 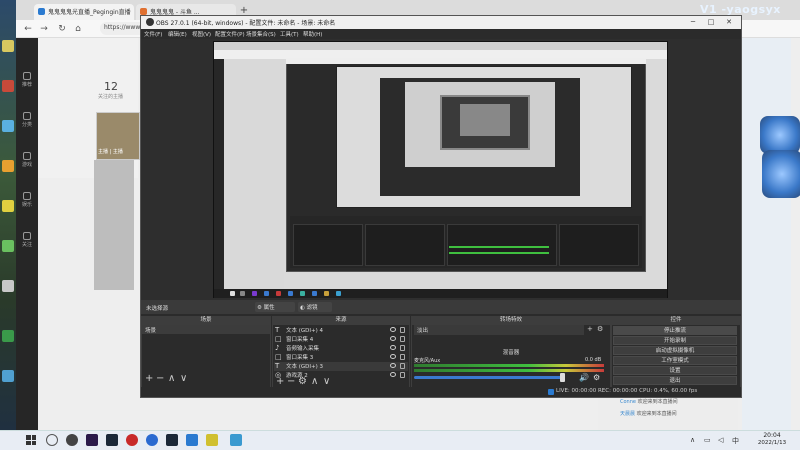 What do you see at coordinates (584, 377) in the screenshot?
I see `speaker-icon: 🔊` at bounding box center [584, 377].